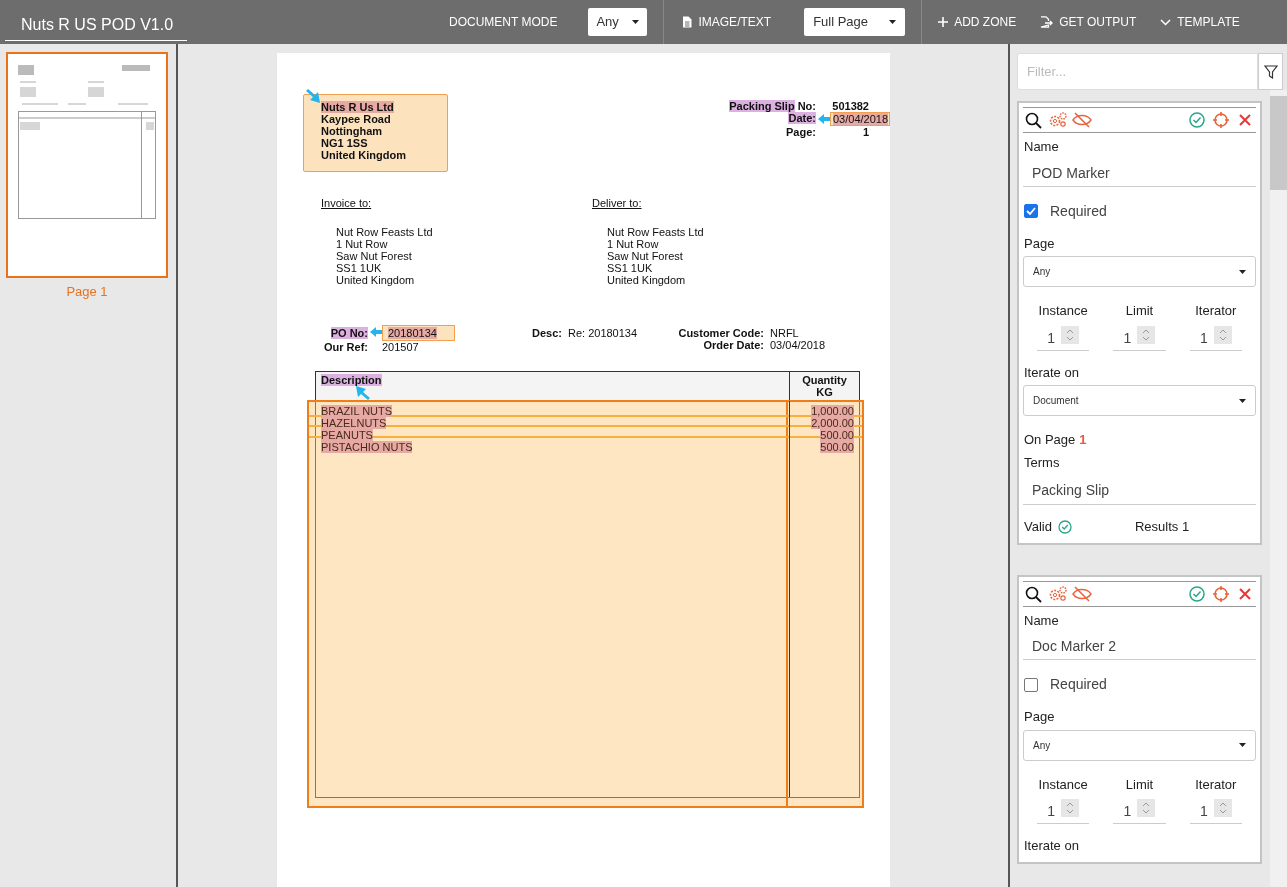 This screenshot has height=887, width=1287. Describe the element at coordinates (356, 119) in the screenshot. I see `document-text: Kaypee Road` at that location.